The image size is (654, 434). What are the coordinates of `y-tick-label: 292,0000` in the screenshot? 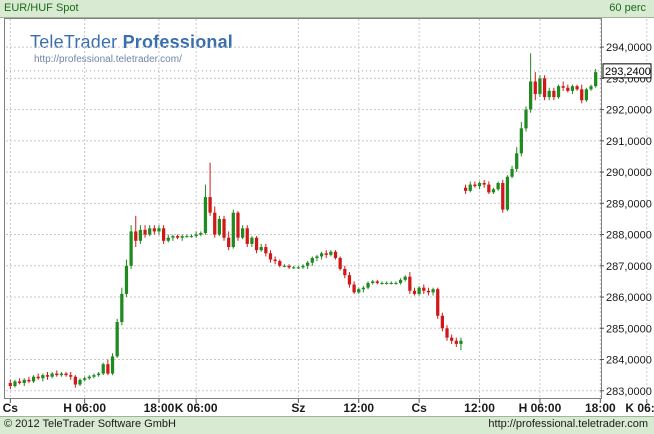 It's located at (629, 111).